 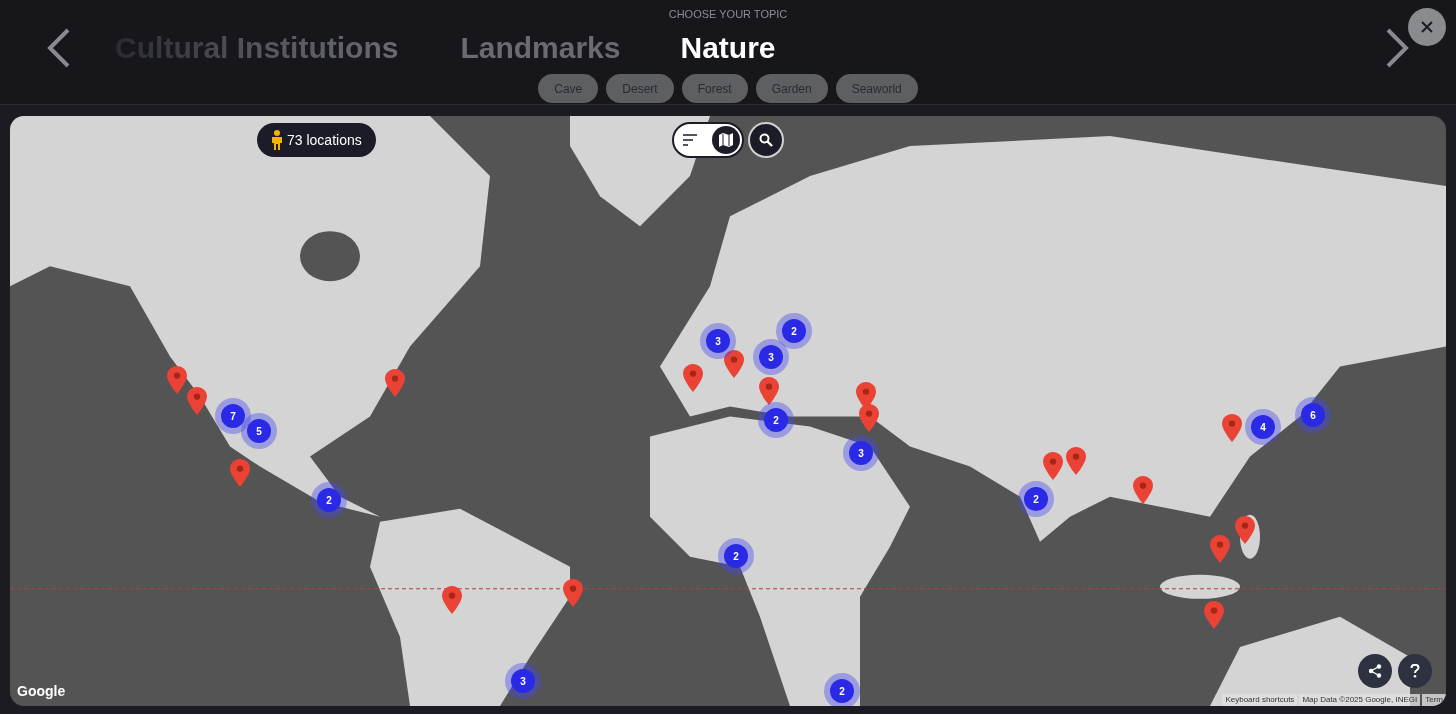 I want to click on topic-caption: CHOOSE YOUR TOPIC, so click(x=728, y=14).